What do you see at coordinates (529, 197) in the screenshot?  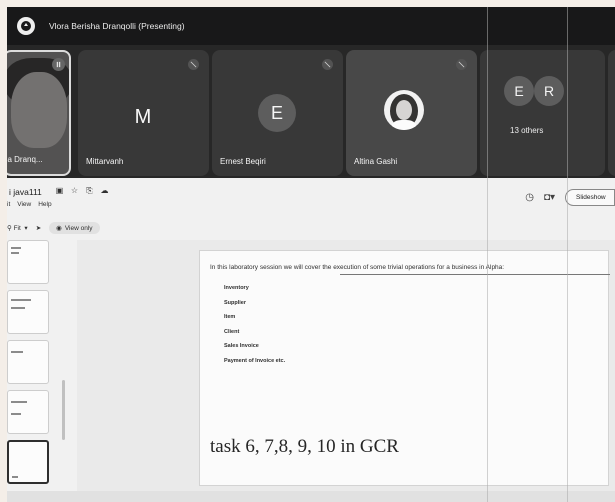 I see `history-icon: ◷` at bounding box center [529, 197].